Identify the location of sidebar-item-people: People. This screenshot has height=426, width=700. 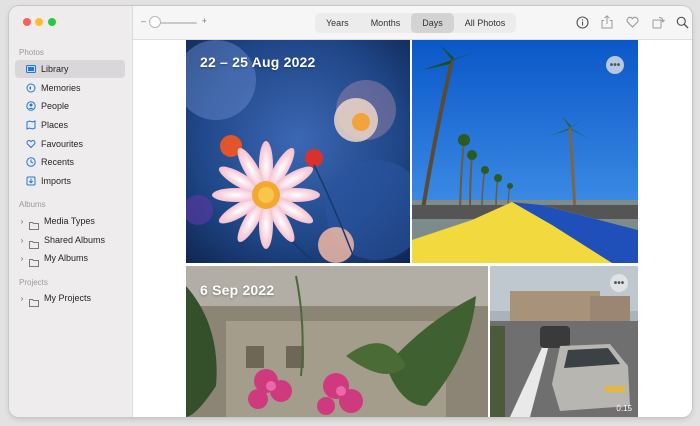
(70, 106).